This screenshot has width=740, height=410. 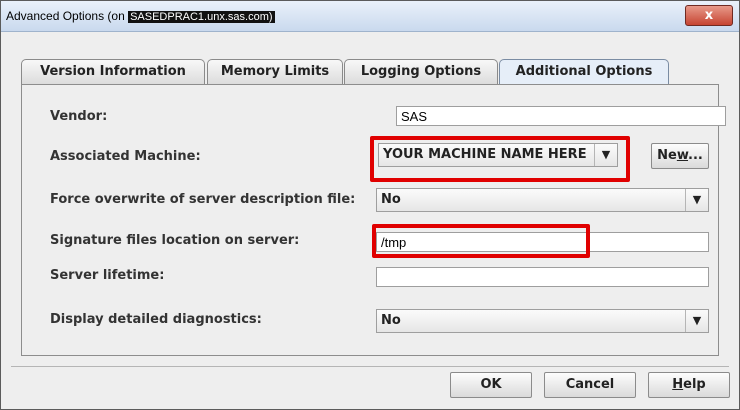 What do you see at coordinates (561, 116) in the screenshot?
I see `vendor-field: SAS` at bounding box center [561, 116].